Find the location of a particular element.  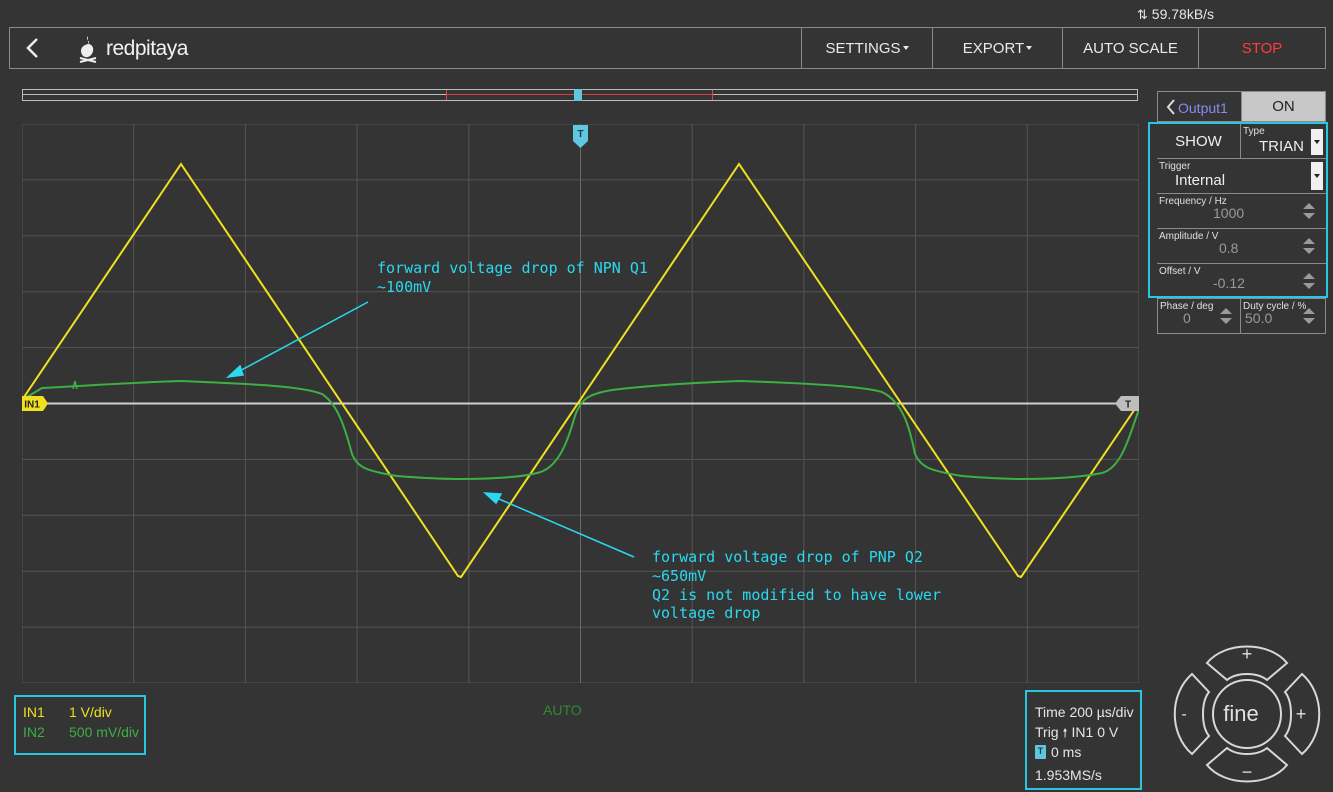

type-value: TRIAN is located at coordinates (1281, 146).